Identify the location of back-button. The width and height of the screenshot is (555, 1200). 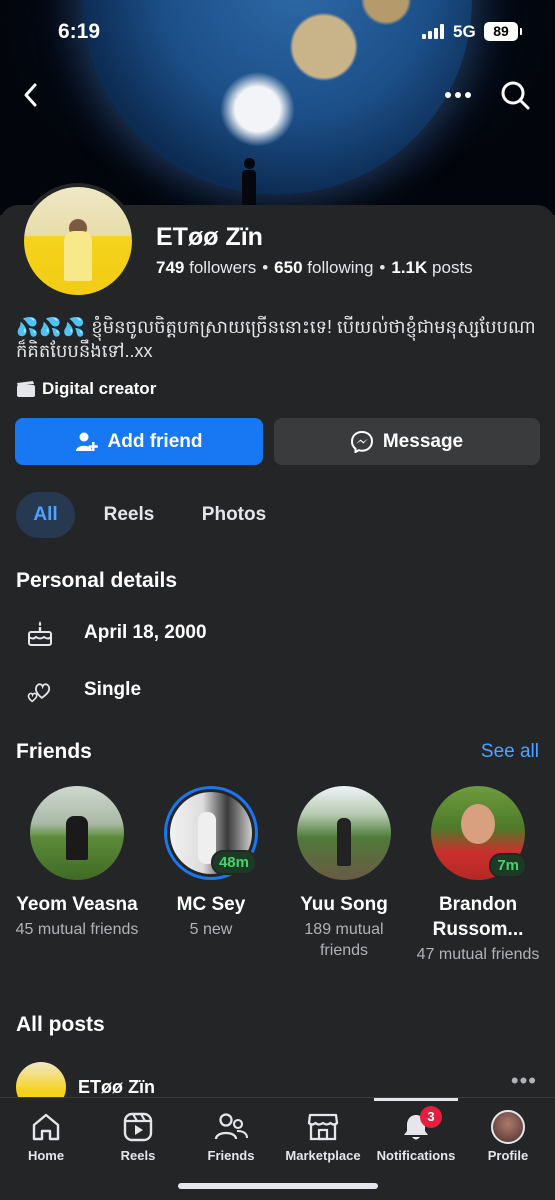
(31, 95).